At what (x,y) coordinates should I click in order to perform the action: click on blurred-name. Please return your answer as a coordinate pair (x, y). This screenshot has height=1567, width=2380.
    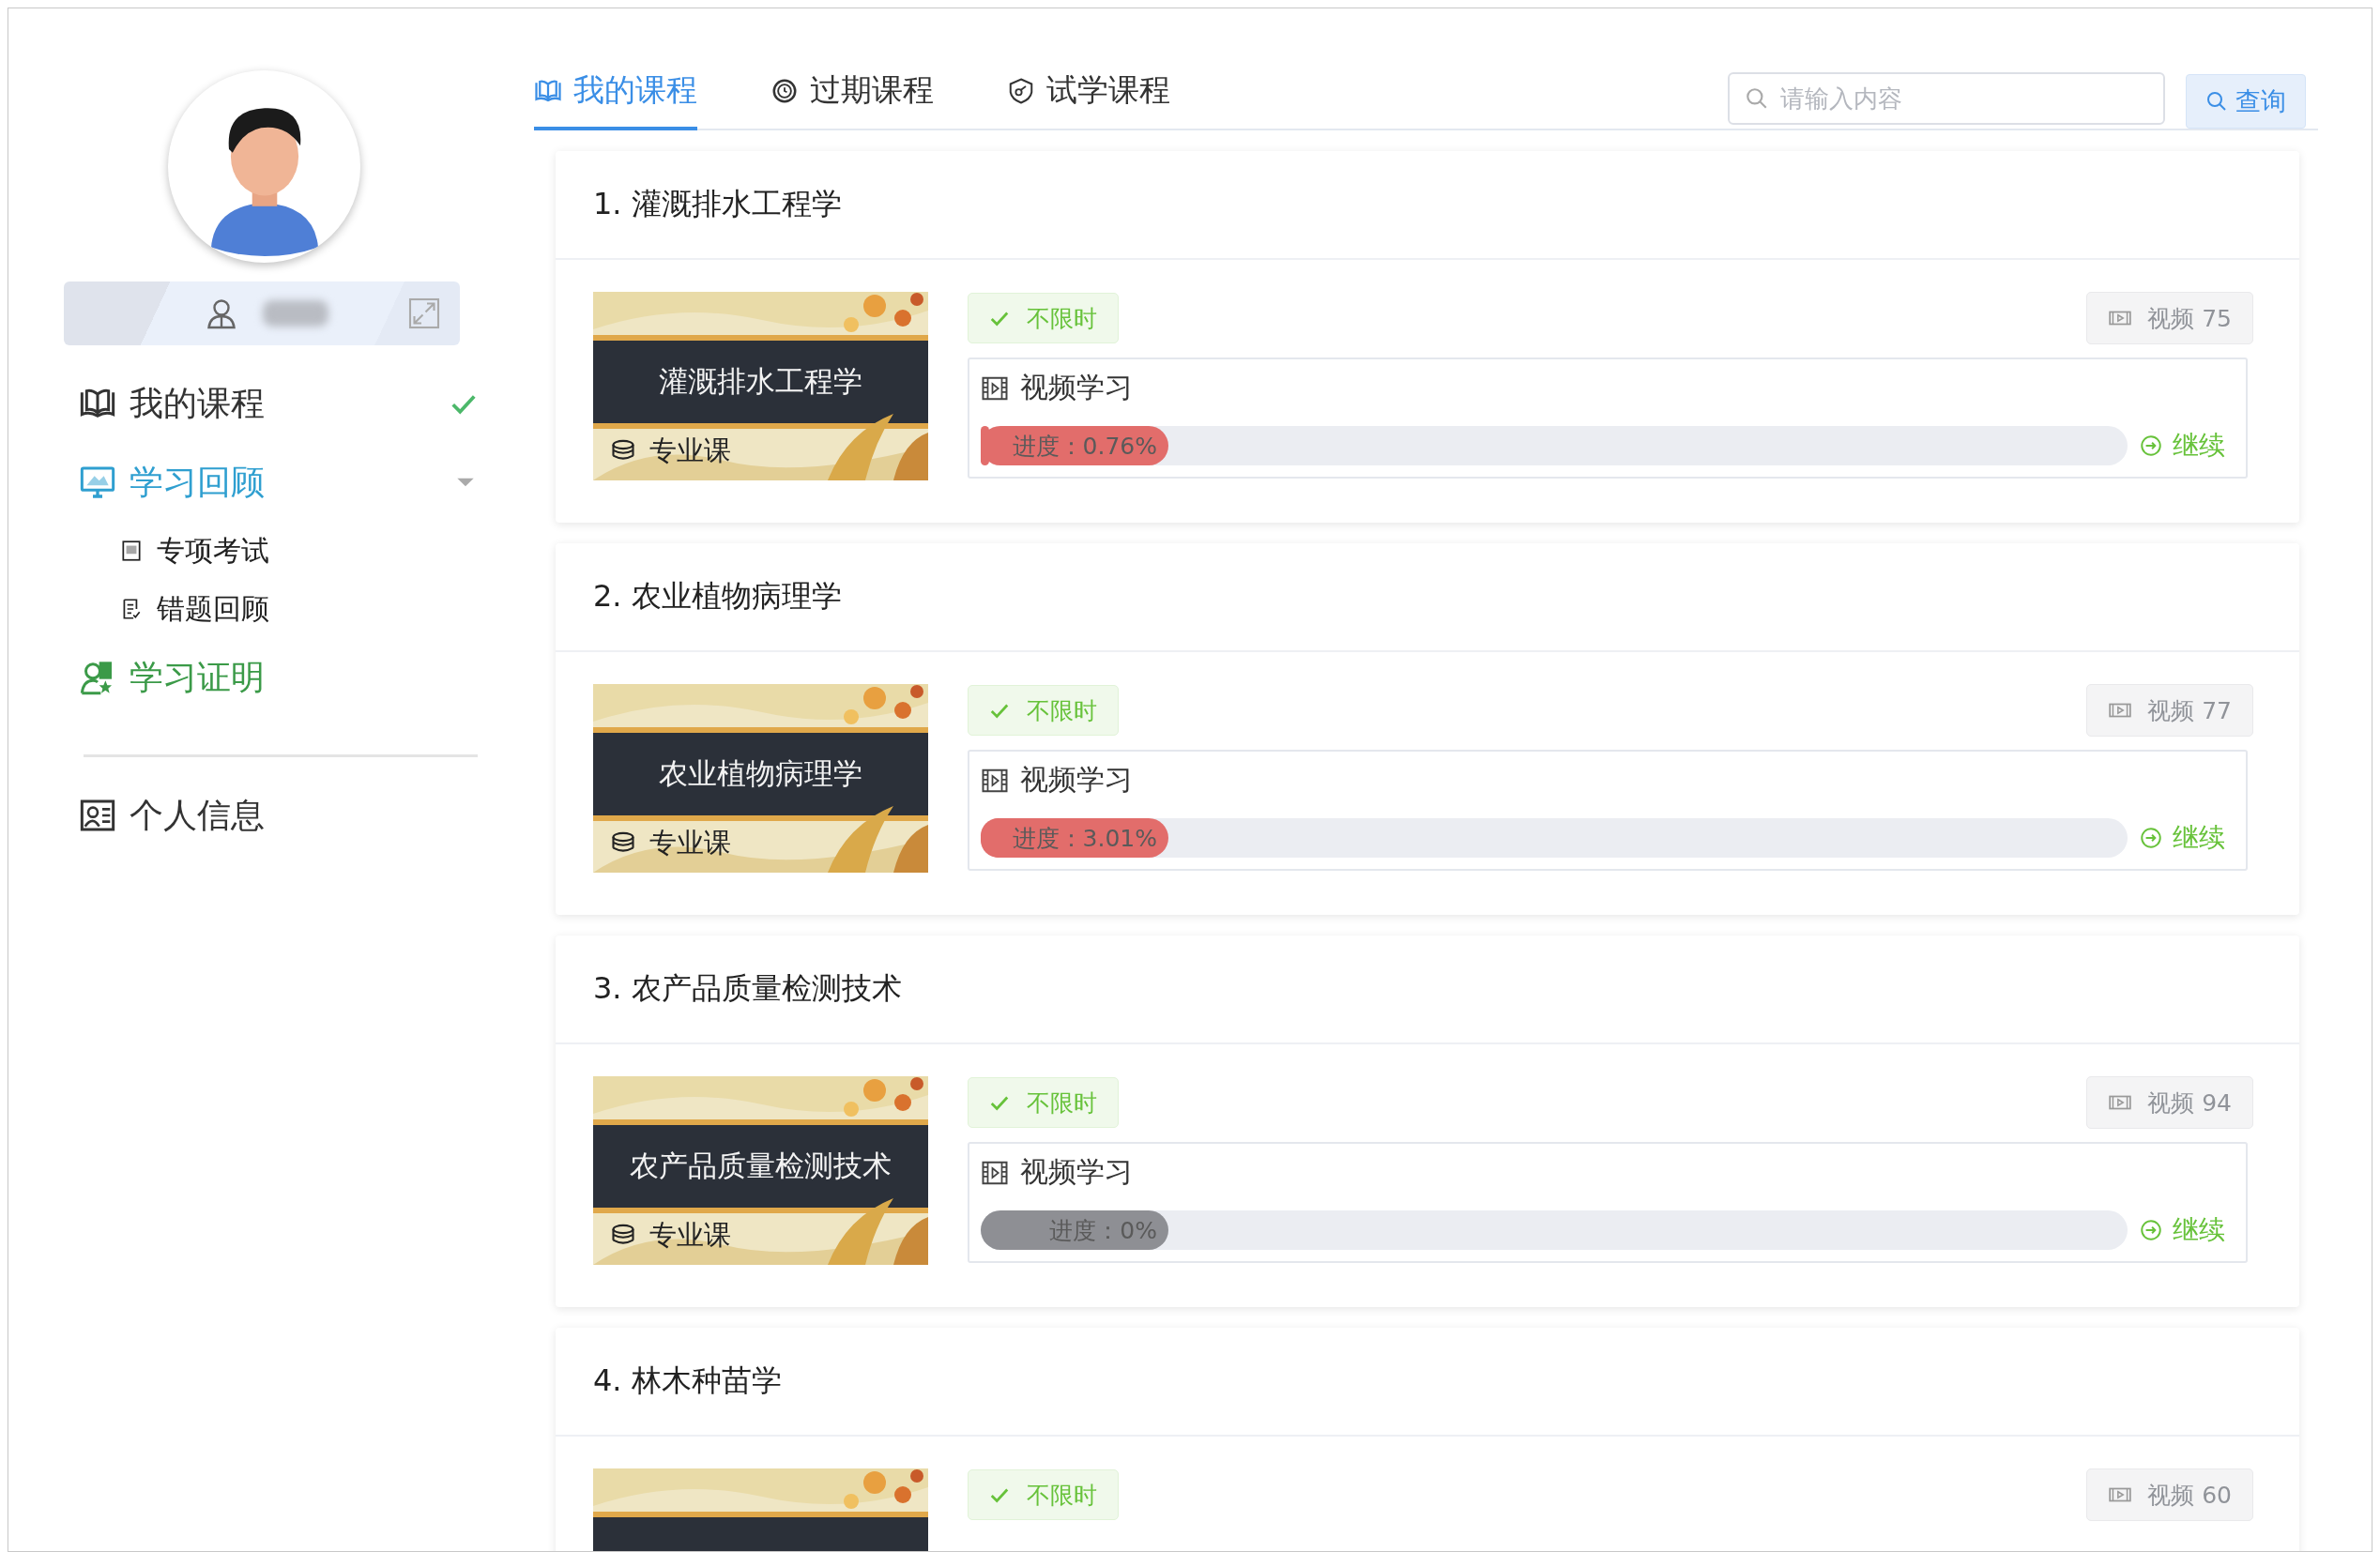
    Looking at the image, I should click on (296, 314).